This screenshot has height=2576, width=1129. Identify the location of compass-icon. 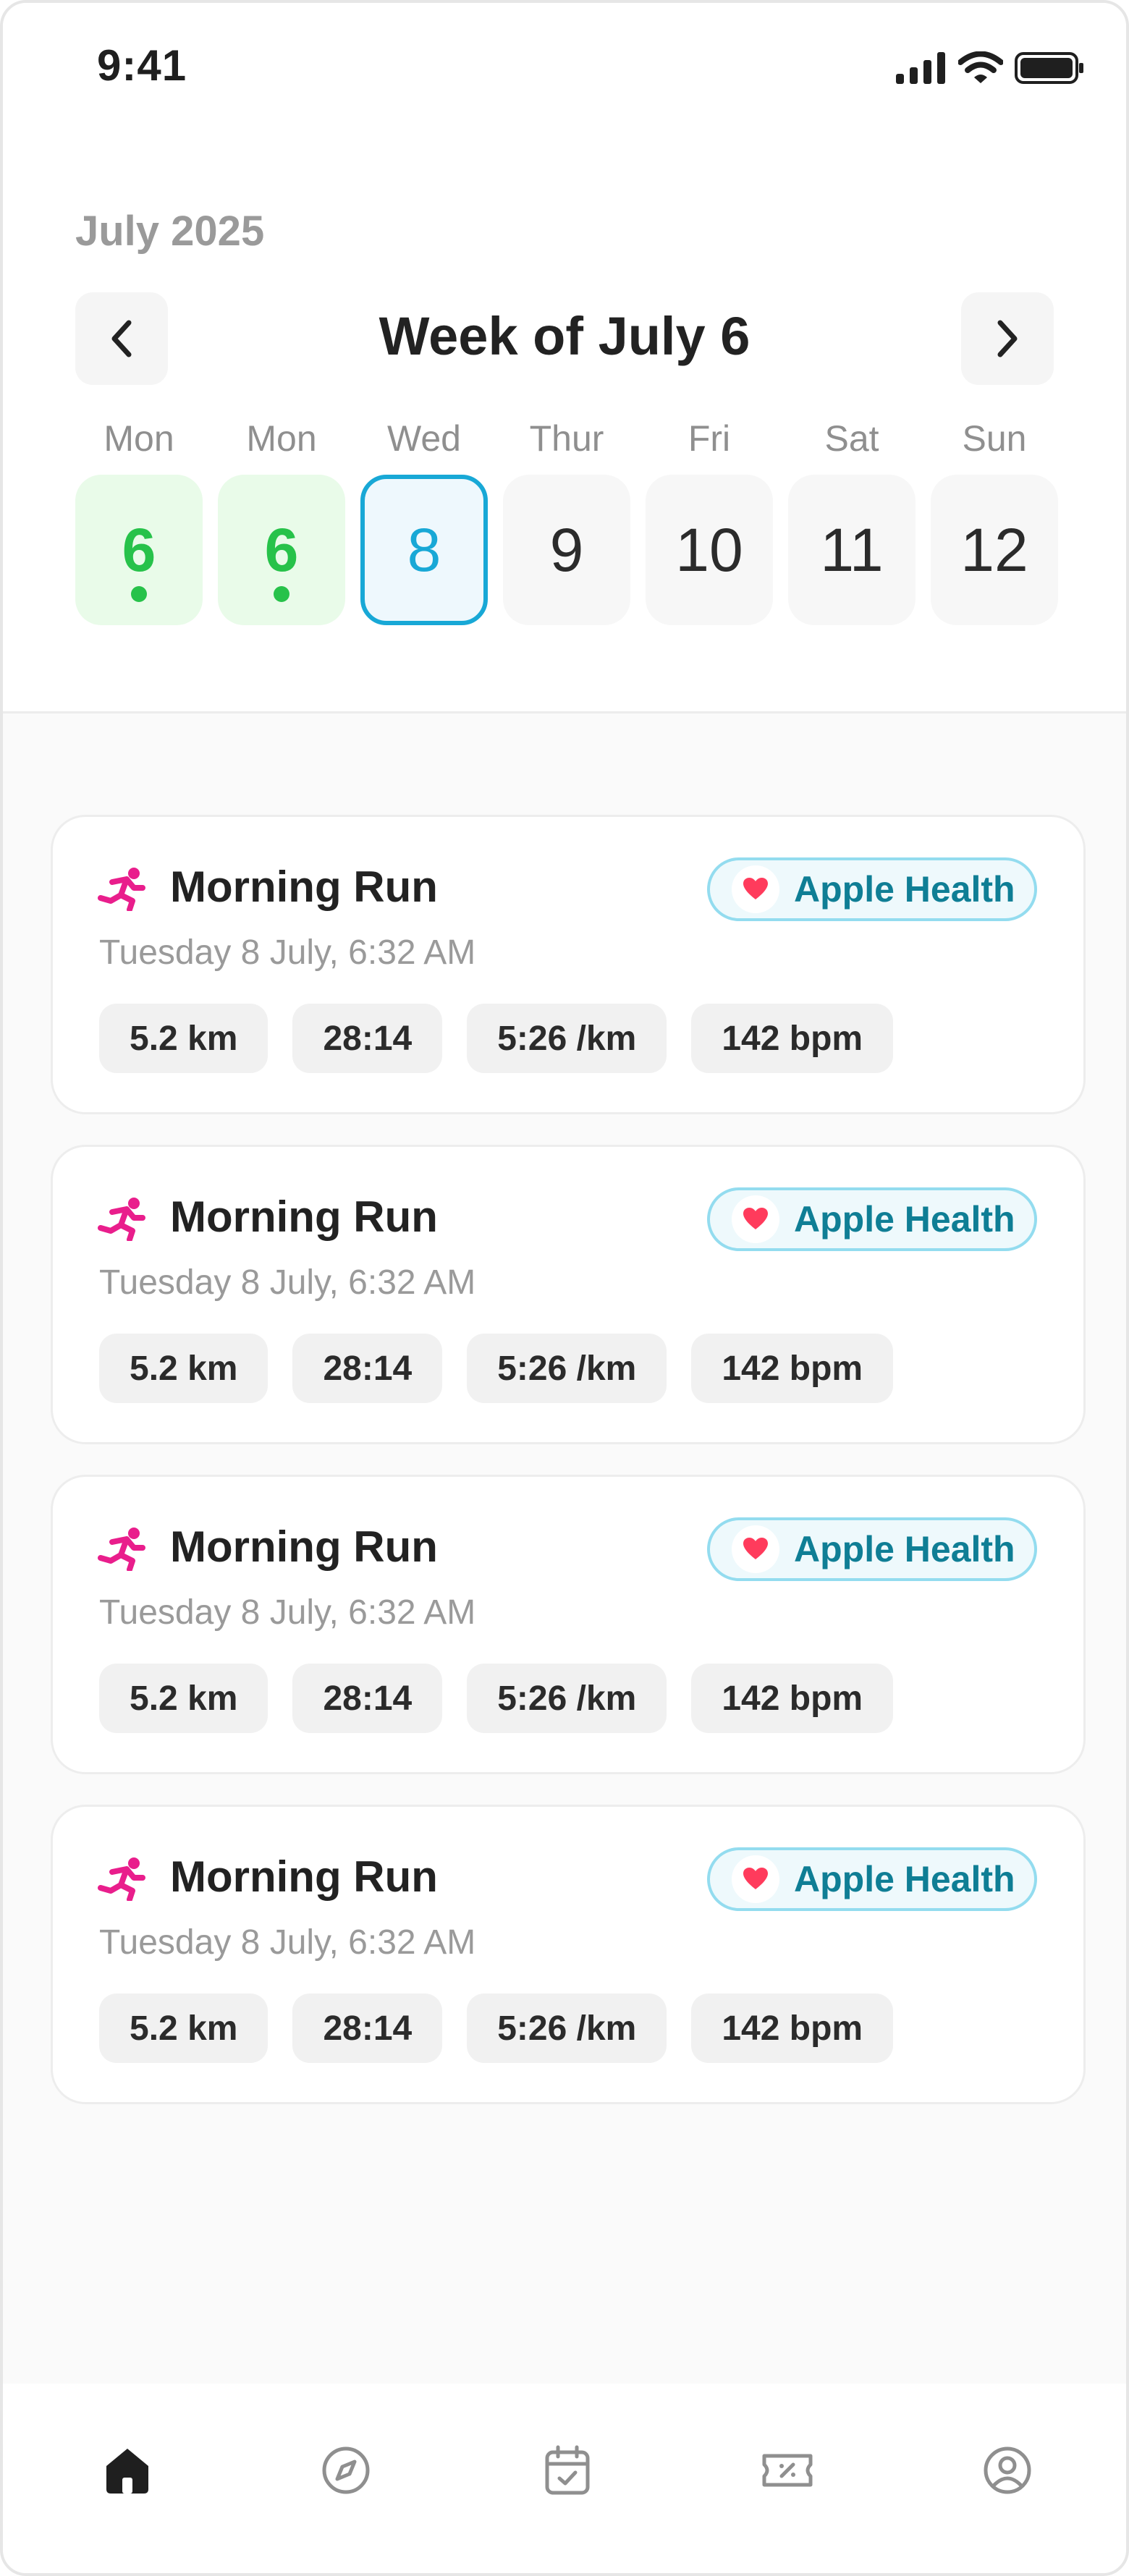
(346, 2470).